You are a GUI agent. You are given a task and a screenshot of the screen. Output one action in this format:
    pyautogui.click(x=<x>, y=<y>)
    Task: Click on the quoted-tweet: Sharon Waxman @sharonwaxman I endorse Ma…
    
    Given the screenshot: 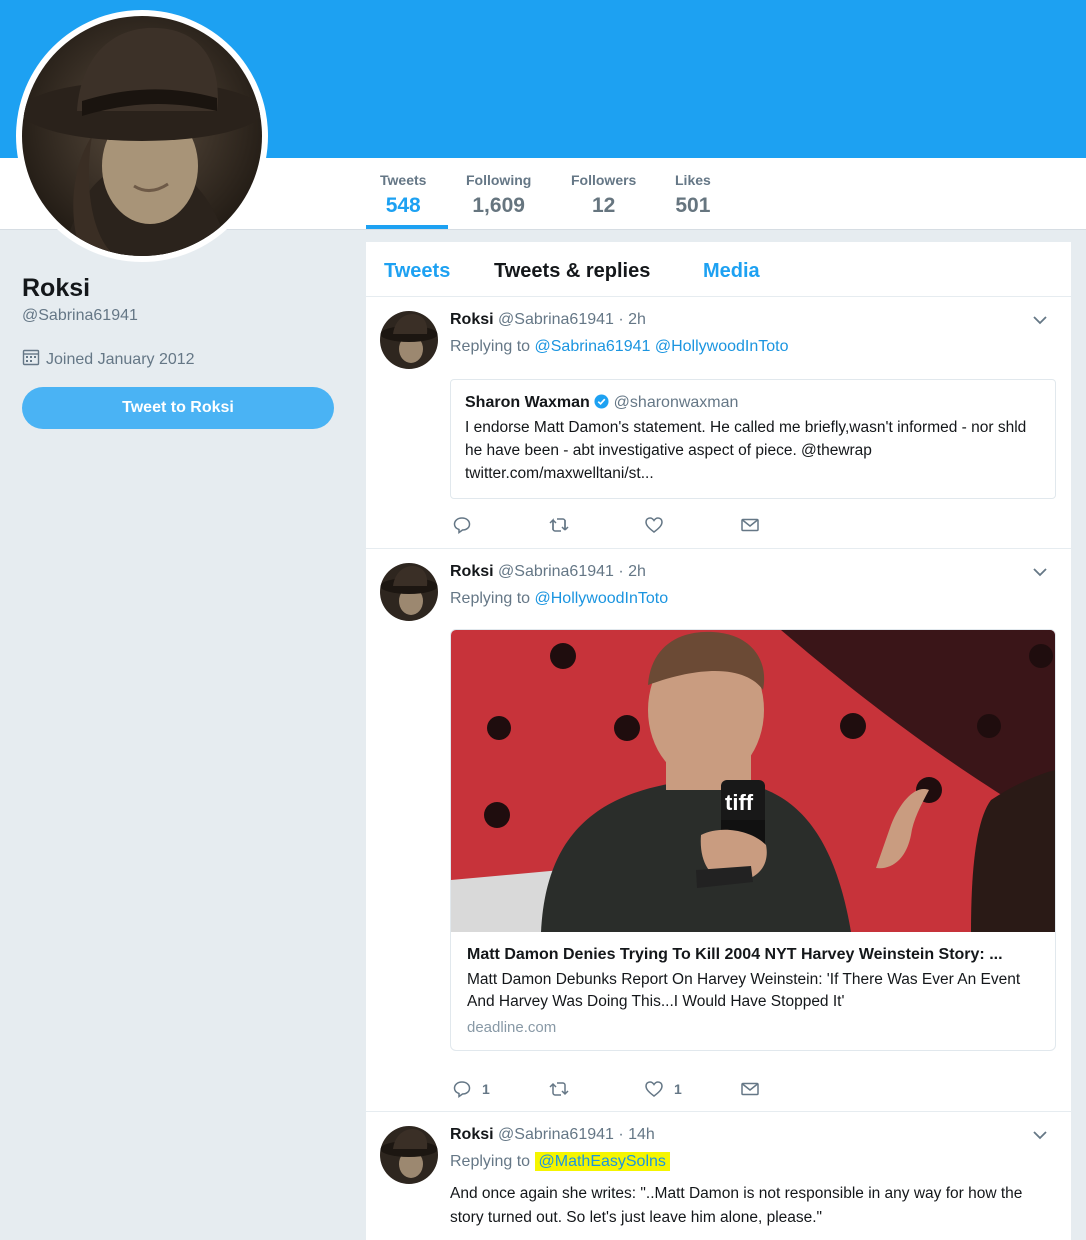 What is the action you would take?
    pyautogui.click(x=753, y=439)
    